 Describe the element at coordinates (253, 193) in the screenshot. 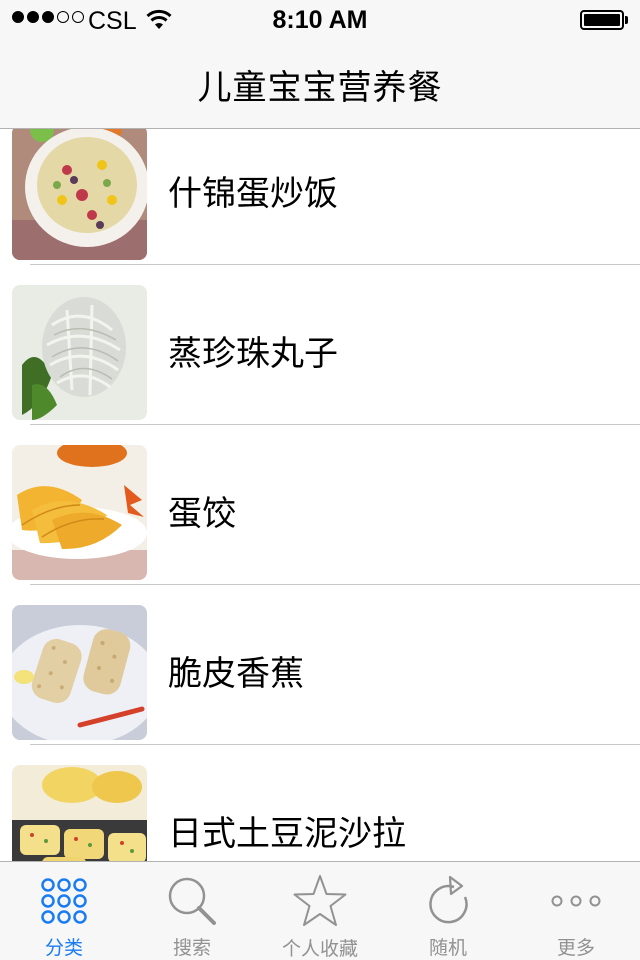

I see `recipe-title: 什锦蛋炒饭` at that location.